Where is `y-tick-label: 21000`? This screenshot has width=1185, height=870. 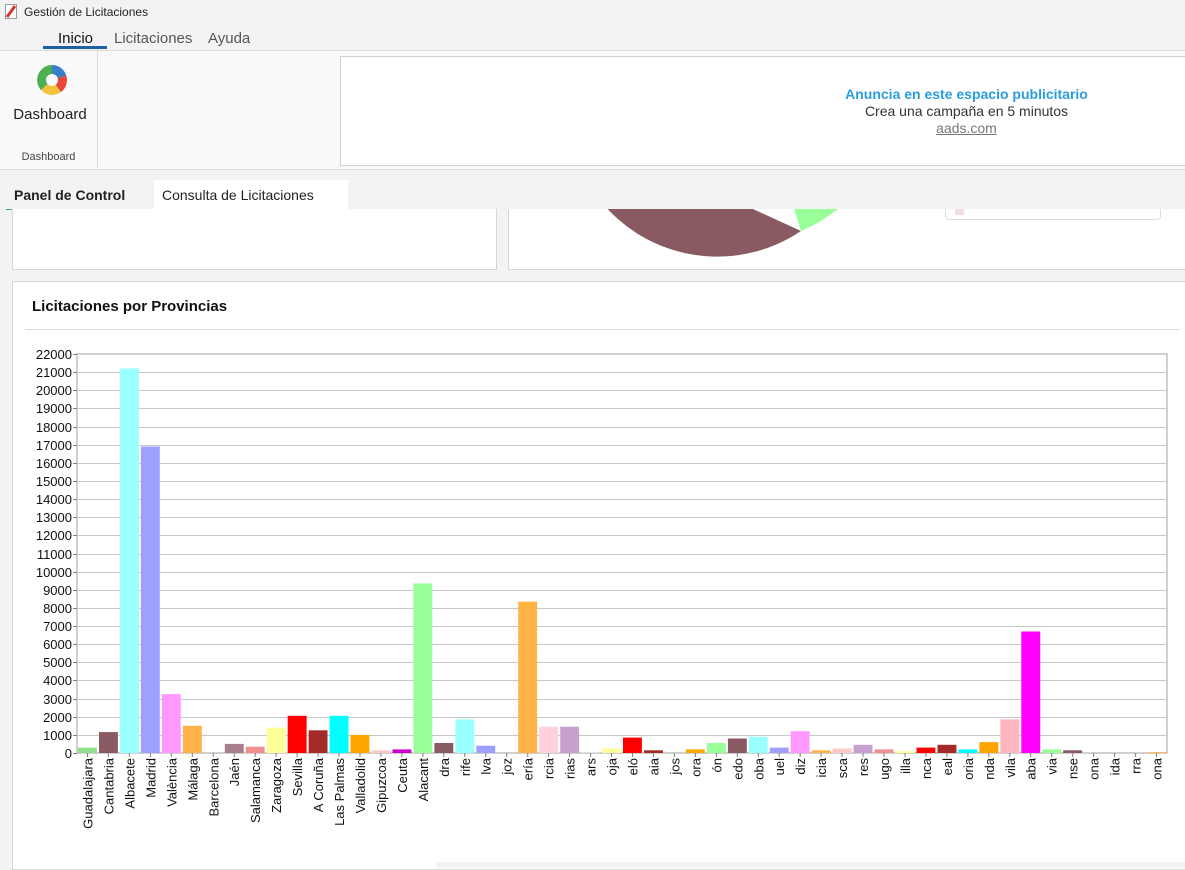 y-tick-label: 21000 is located at coordinates (54, 372).